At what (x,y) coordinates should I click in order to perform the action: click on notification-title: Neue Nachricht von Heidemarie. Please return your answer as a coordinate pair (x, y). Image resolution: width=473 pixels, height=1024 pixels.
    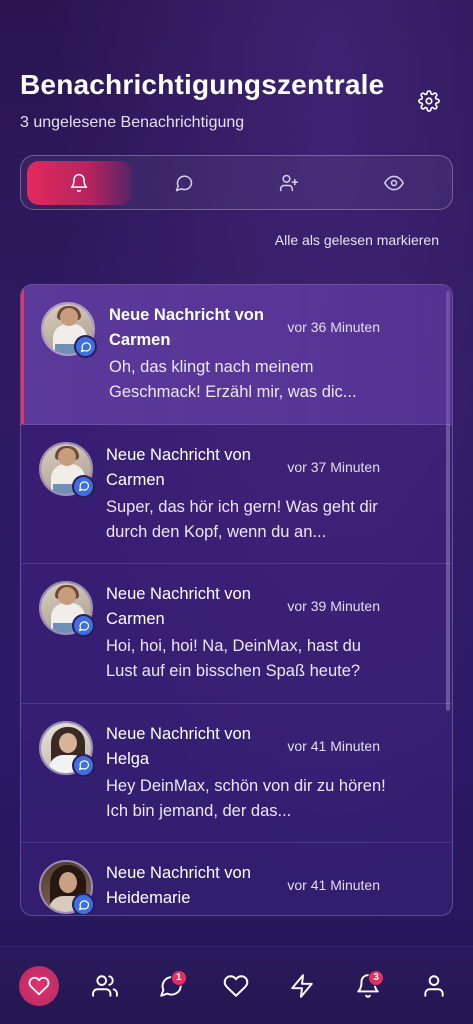
    Looking at the image, I should click on (178, 885).